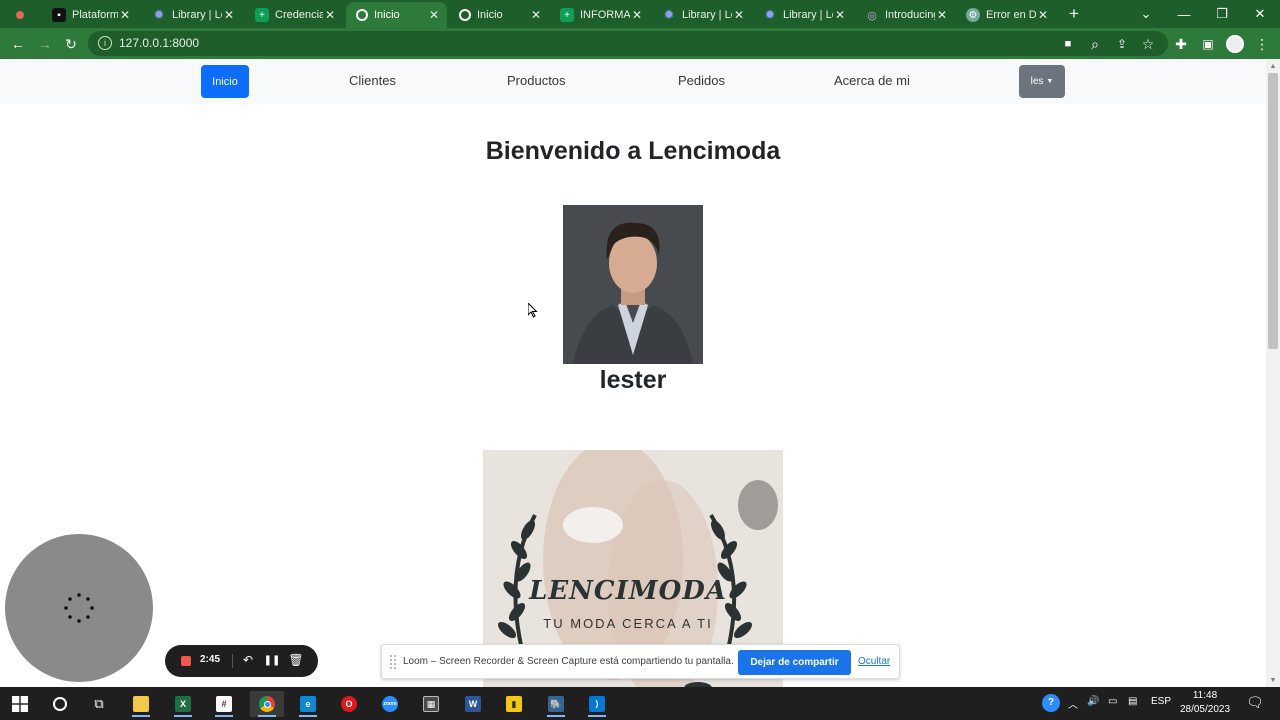 This screenshot has width=1280, height=720. Describe the element at coordinates (1095, 44) in the screenshot. I see `zoom-icon: ⌕` at that location.